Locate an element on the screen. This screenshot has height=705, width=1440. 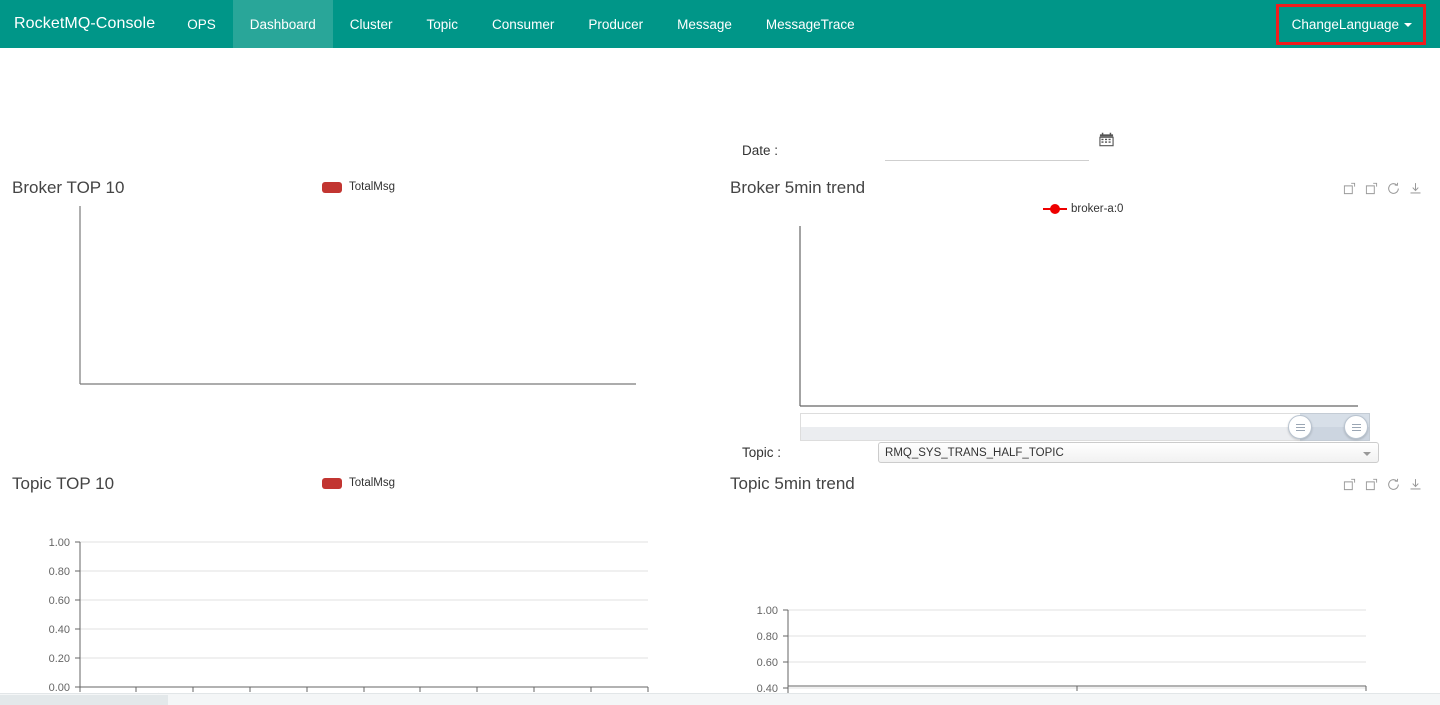
legend-topic-top10: TotalMsg is located at coordinates (358, 483).